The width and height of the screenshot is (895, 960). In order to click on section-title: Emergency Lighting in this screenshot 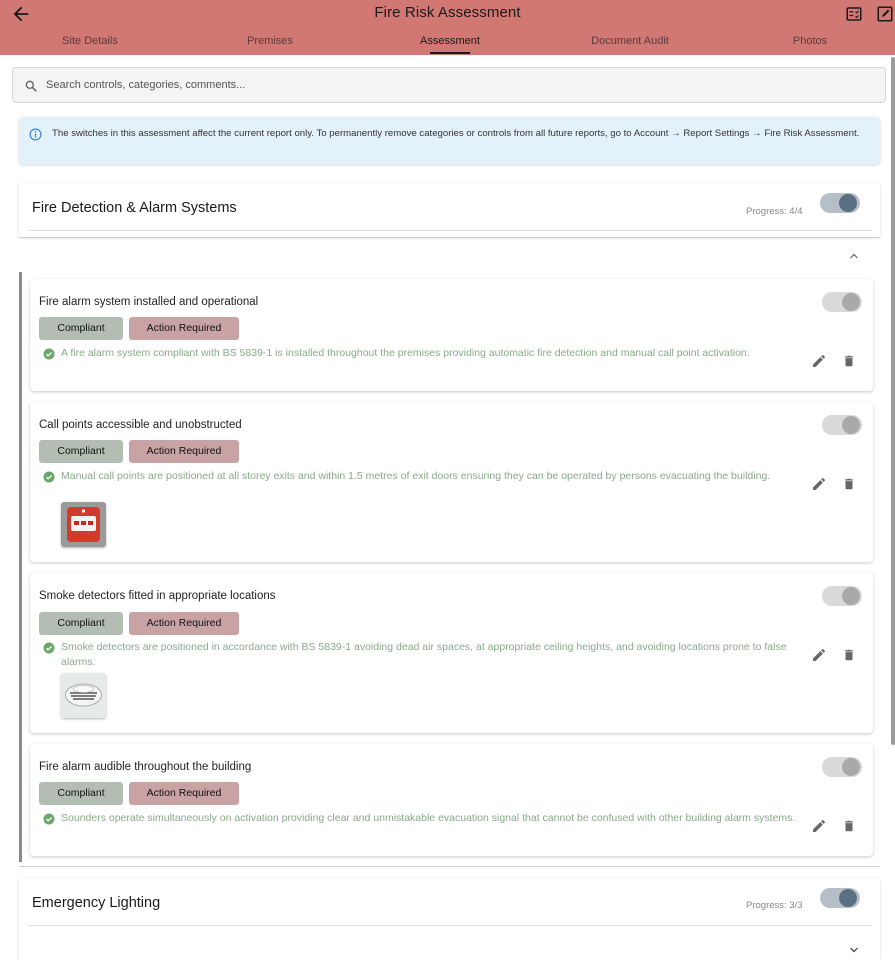, I will do `click(96, 903)`.